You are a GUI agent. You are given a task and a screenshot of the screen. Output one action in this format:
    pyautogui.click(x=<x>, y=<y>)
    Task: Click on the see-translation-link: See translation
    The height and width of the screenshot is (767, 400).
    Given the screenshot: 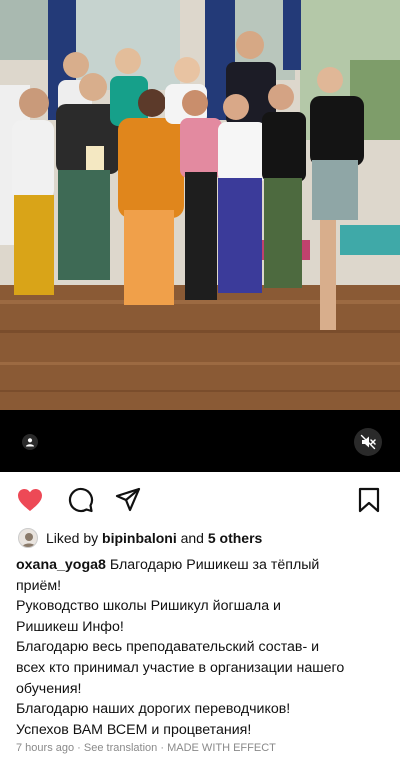 What is the action you would take?
    pyautogui.click(x=120, y=748)
    